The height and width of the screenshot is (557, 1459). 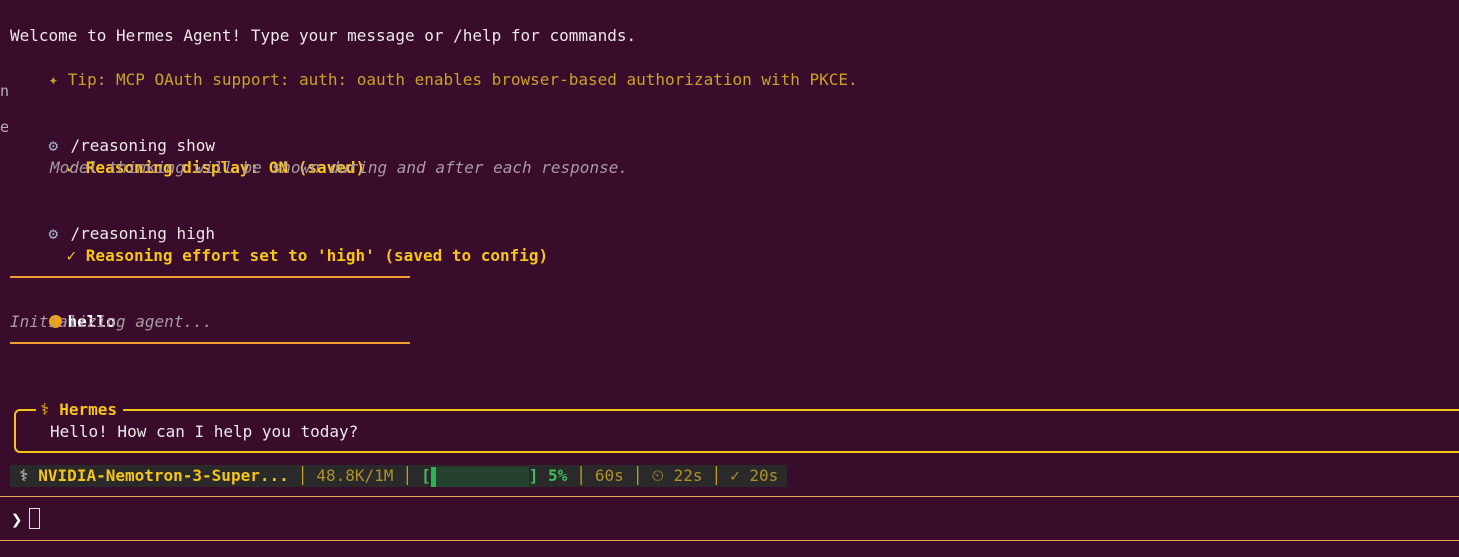 What do you see at coordinates (34, 518) in the screenshot?
I see `input-cursor` at bounding box center [34, 518].